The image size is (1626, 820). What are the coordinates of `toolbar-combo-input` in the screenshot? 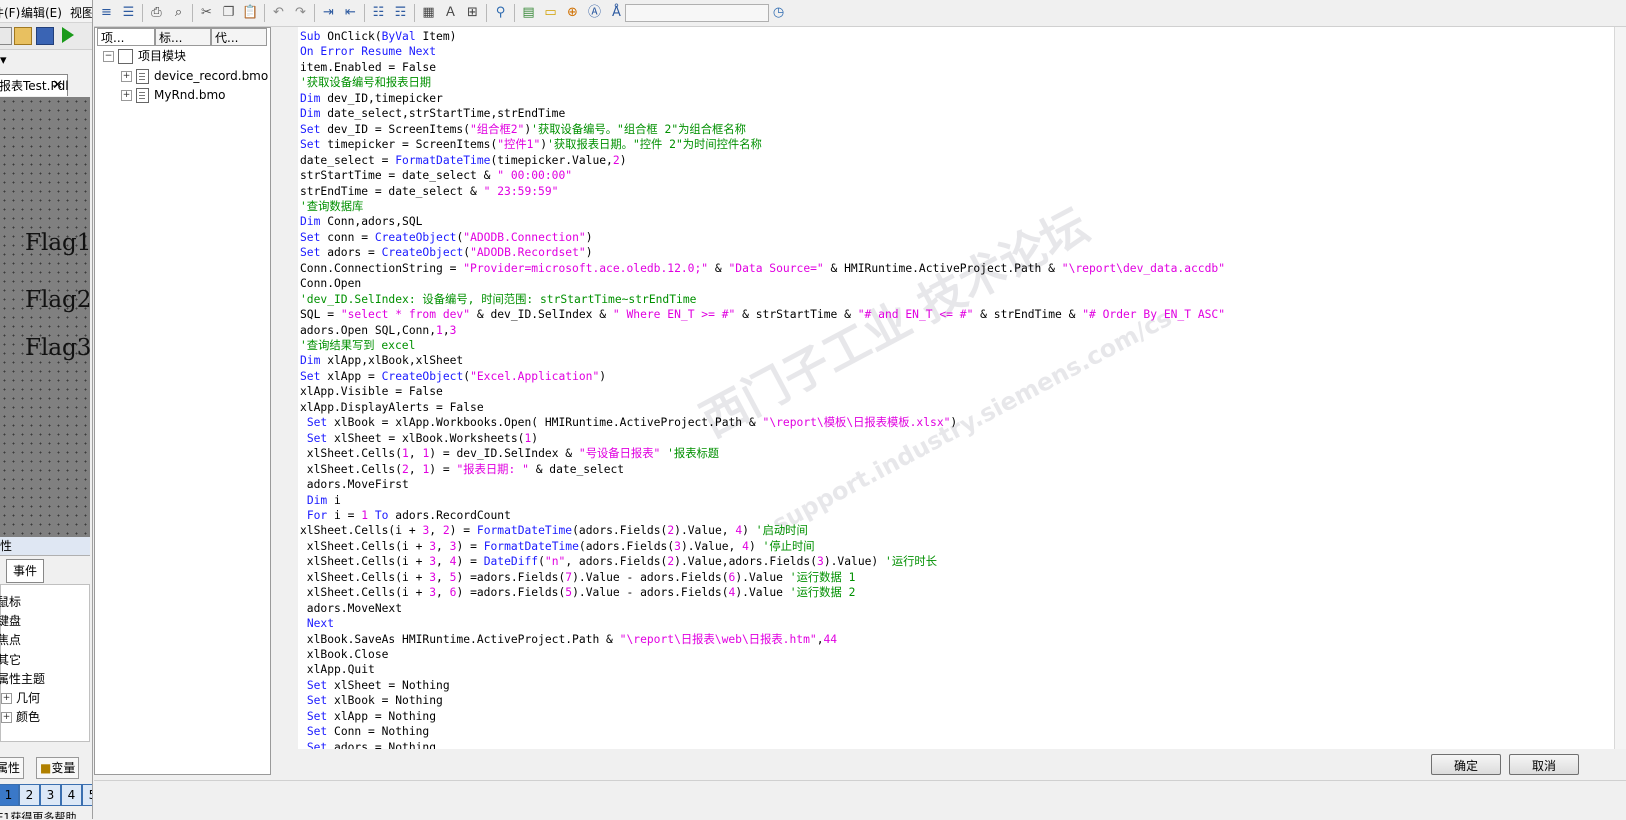 It's located at (697, 13).